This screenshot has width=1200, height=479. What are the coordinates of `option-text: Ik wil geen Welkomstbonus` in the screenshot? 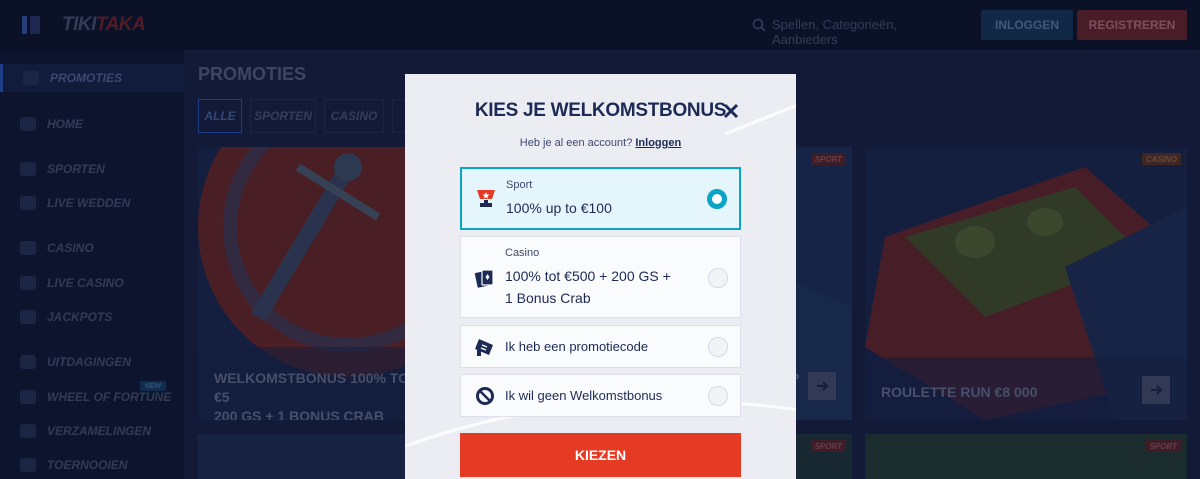 It's located at (584, 395).